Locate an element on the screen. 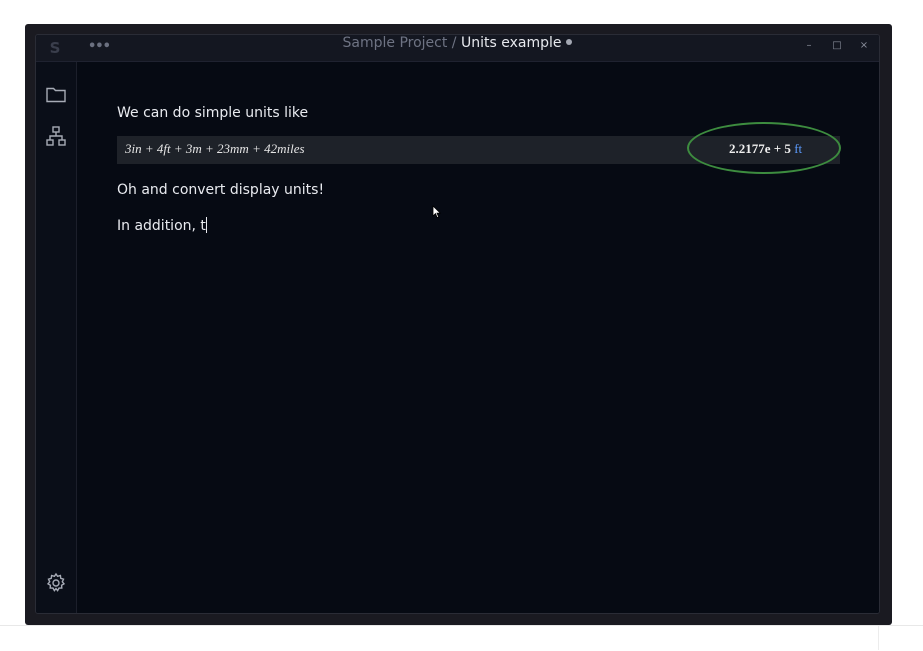  paragraph-text: We can do simple units like is located at coordinates (212, 113).